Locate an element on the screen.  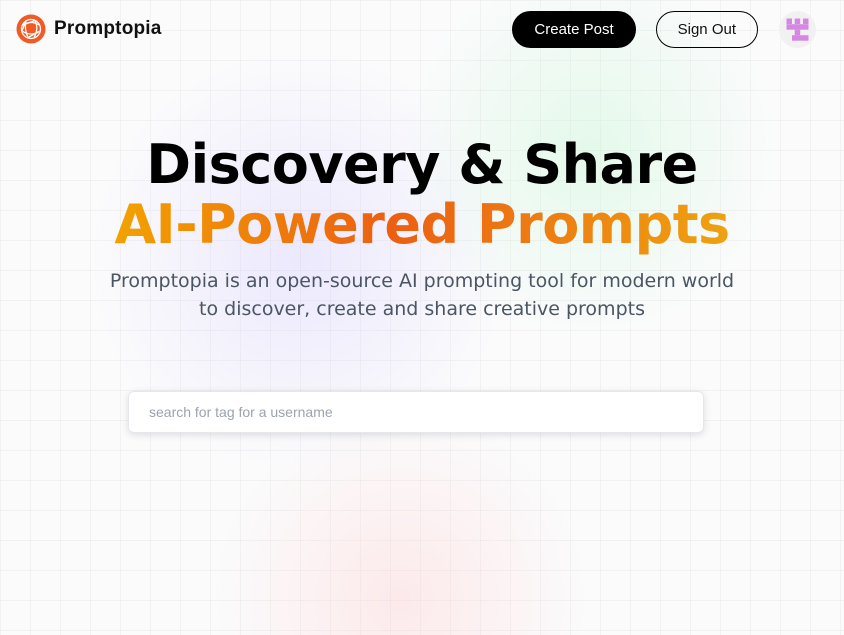
create-post-button: Create Post is located at coordinates (574, 29).